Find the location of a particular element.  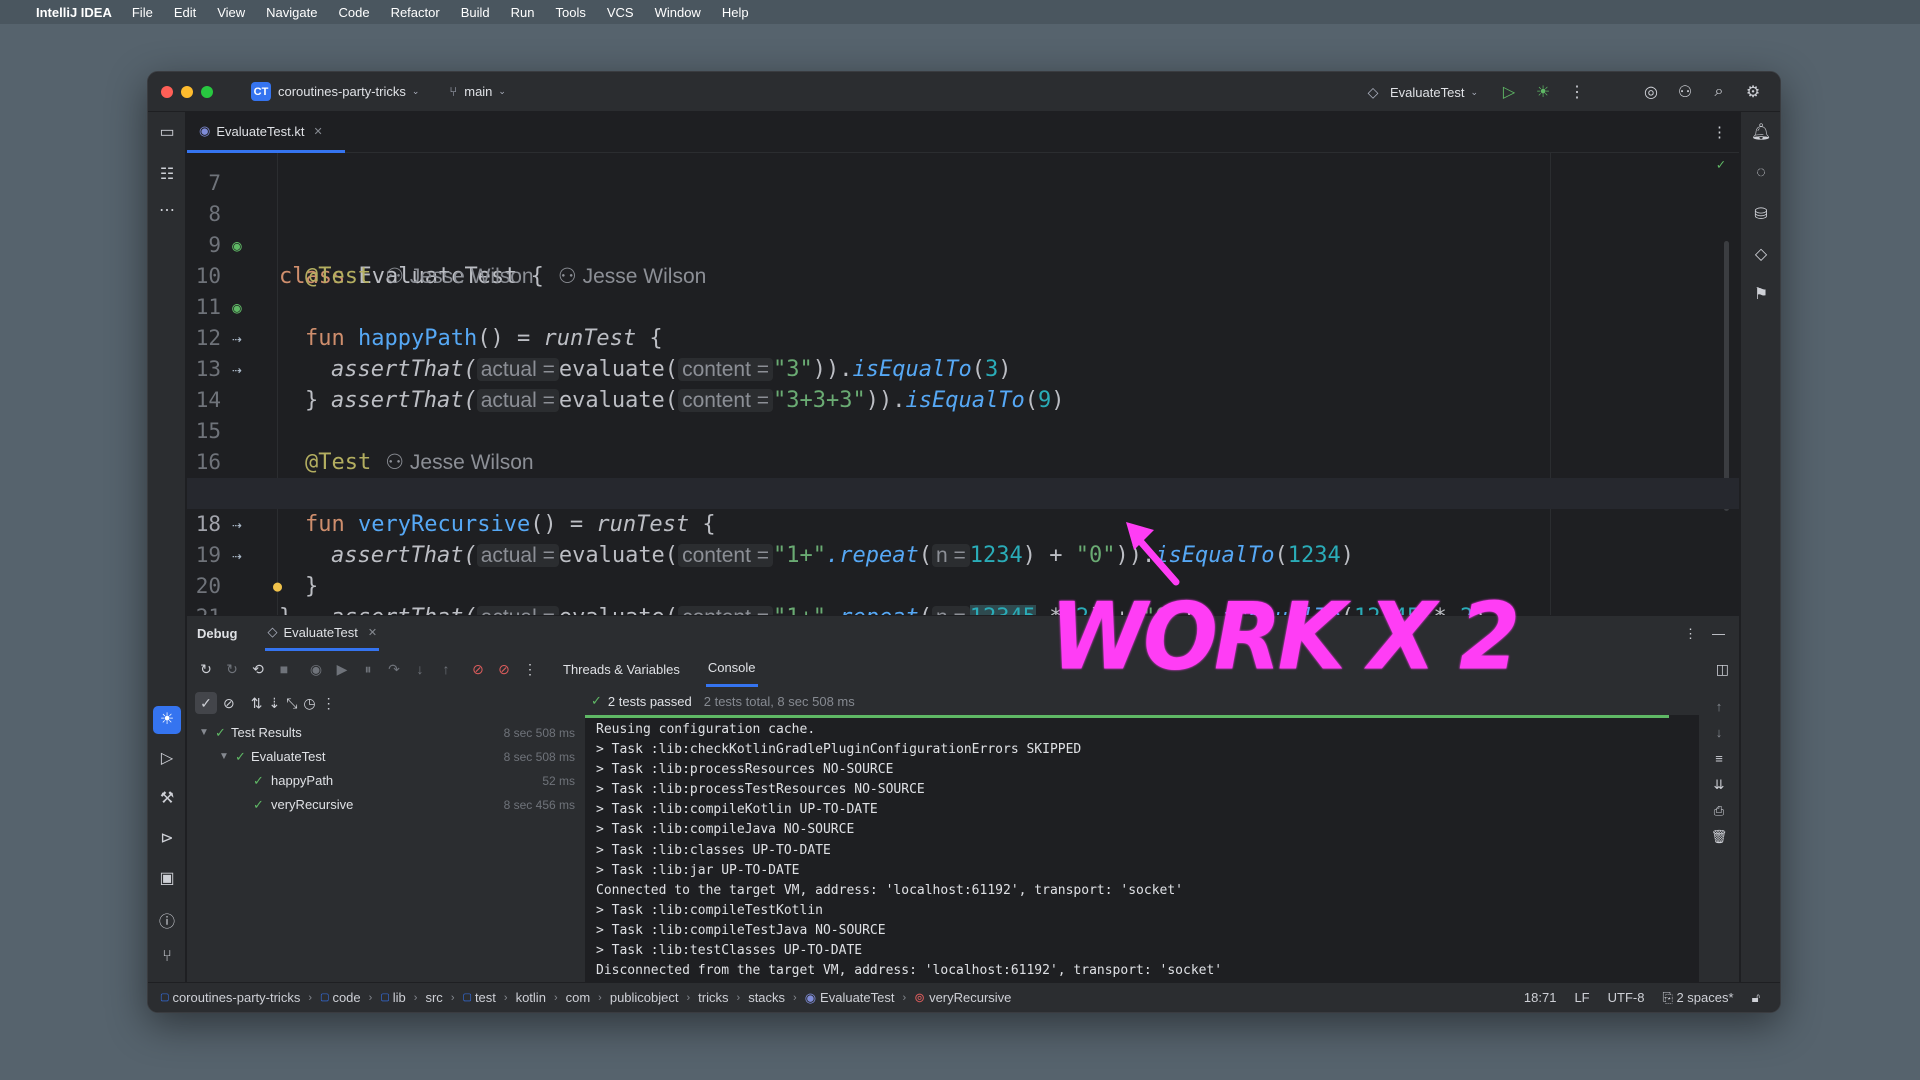

rerun-failed-icon: ↻ is located at coordinates (232, 669).